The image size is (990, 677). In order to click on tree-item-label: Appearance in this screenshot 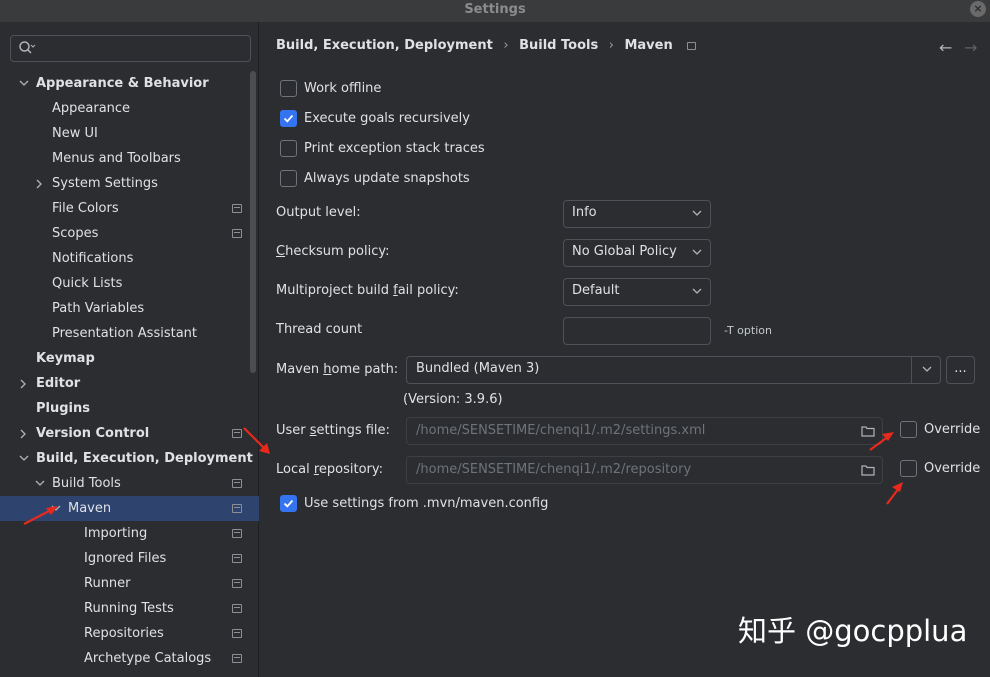, I will do `click(91, 108)`.